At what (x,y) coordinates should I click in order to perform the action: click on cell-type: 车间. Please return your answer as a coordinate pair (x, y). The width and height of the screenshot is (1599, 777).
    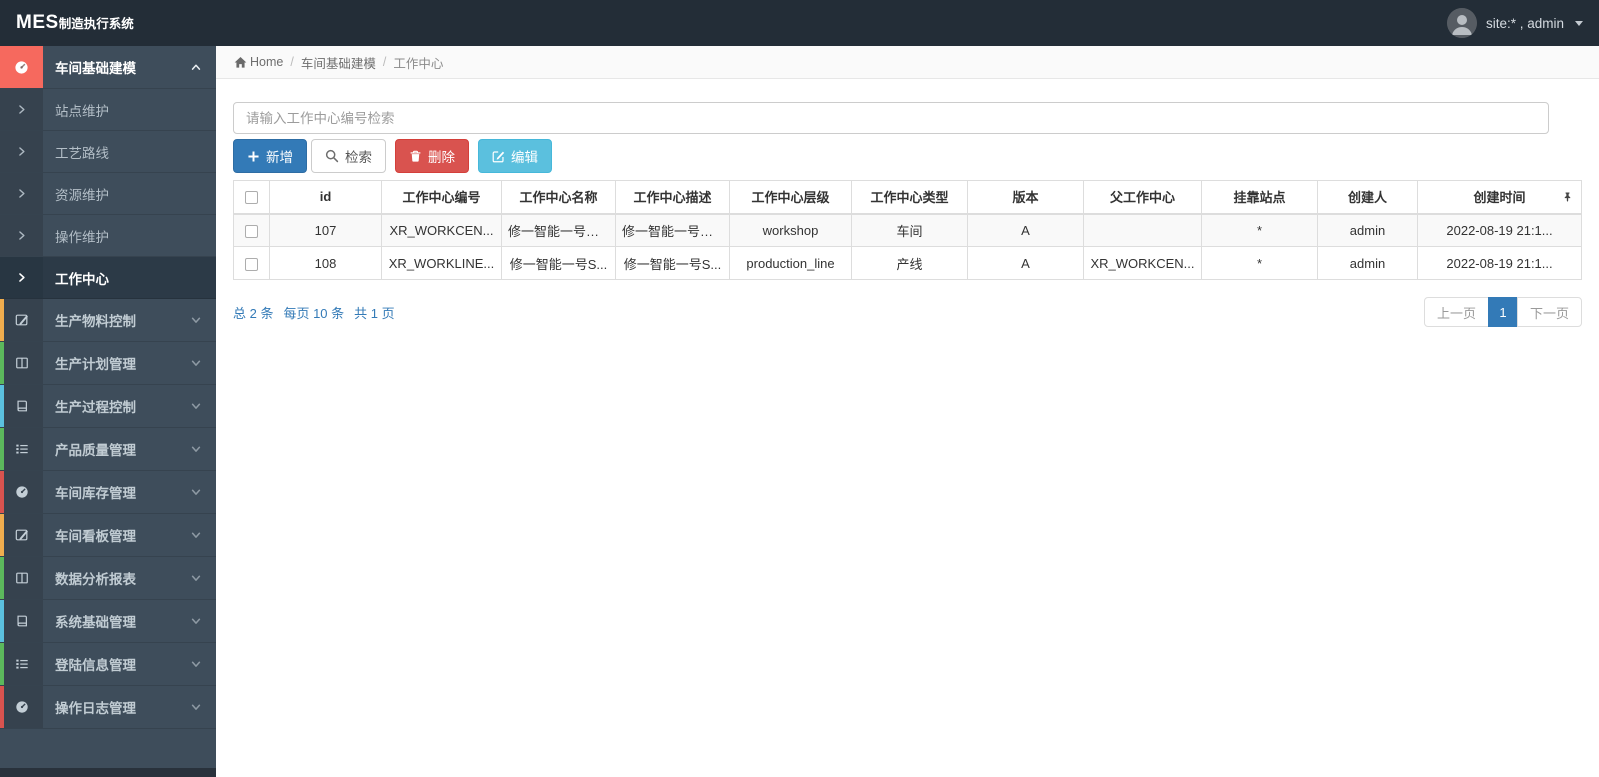
    Looking at the image, I should click on (909, 230).